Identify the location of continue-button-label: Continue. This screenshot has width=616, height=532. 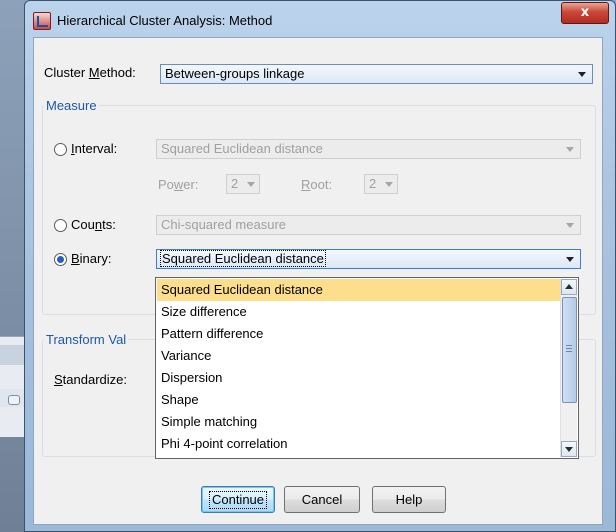
(238, 500).